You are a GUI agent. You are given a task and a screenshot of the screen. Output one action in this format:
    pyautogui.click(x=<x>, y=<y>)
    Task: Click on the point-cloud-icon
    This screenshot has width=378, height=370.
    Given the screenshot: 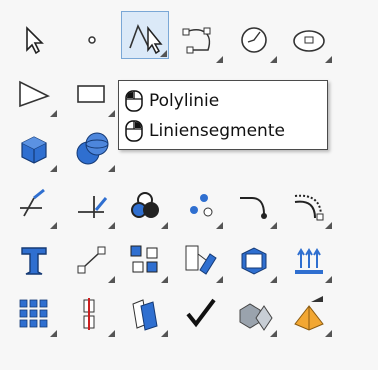 What is the action you would take?
    pyautogui.click(x=201, y=205)
    